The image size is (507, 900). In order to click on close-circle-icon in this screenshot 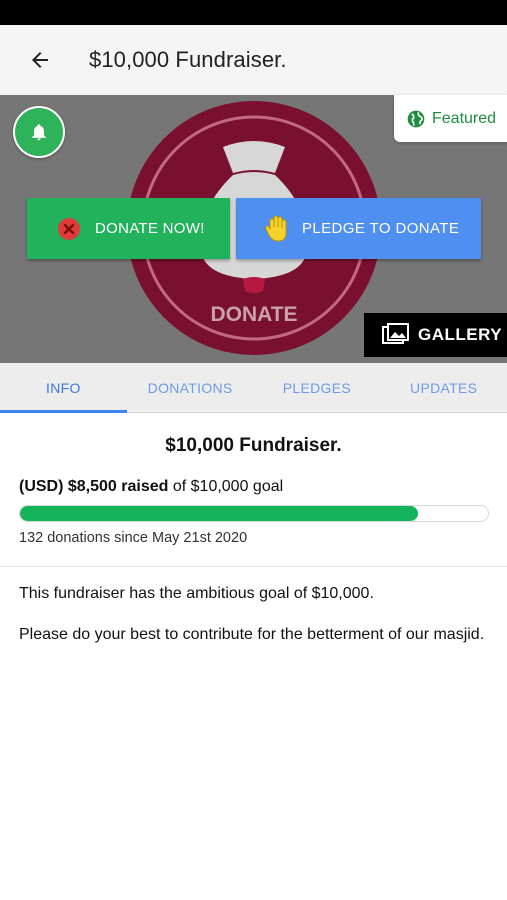, I will do `click(69, 228)`.